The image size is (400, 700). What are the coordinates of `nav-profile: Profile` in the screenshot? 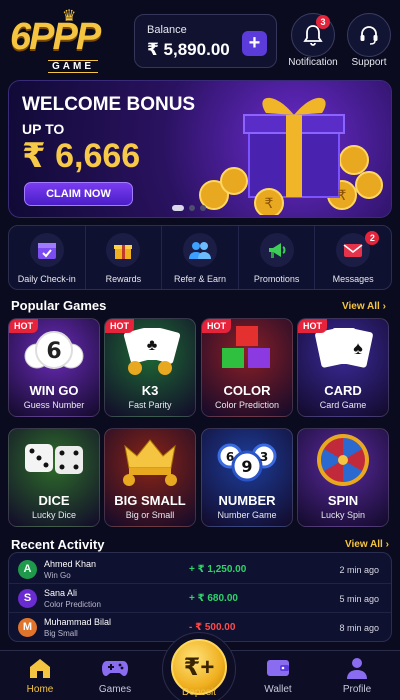 It's located at (357, 675).